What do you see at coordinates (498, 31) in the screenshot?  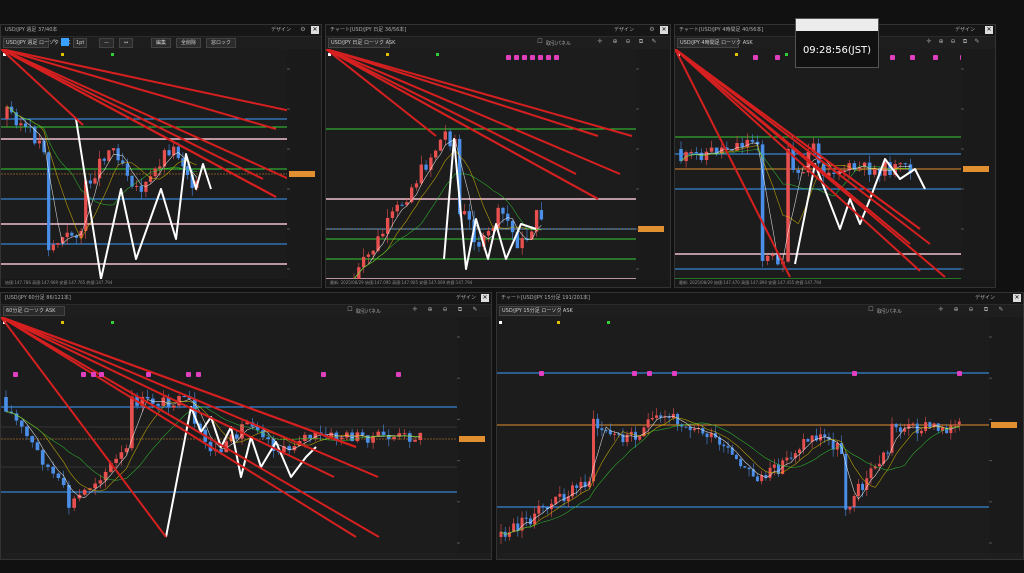 I see `panel-titlebar: チャート[USD/JPY 日足 36/56本] デザイン ⚙ ✕` at bounding box center [498, 31].